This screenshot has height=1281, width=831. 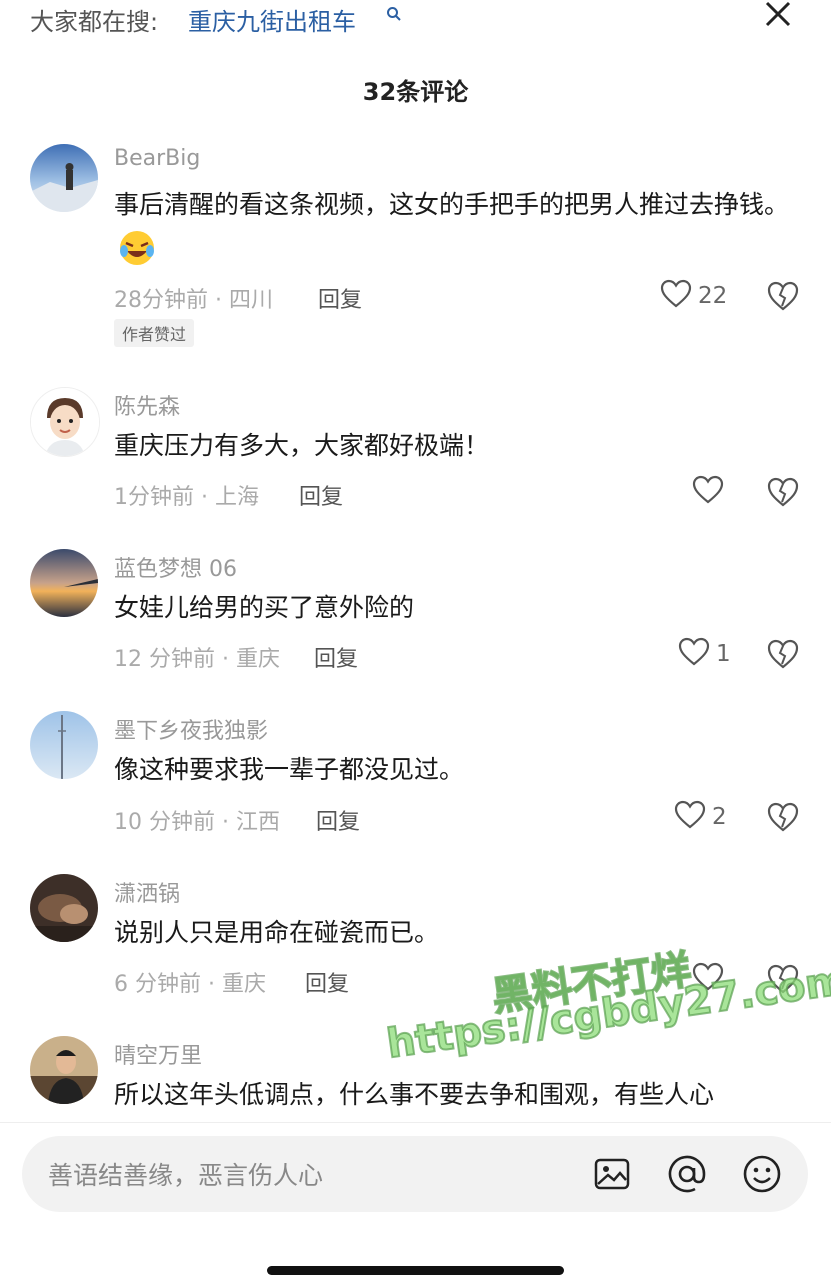 What do you see at coordinates (191, 729) in the screenshot?
I see `username: 墨下乡夜我独影` at bounding box center [191, 729].